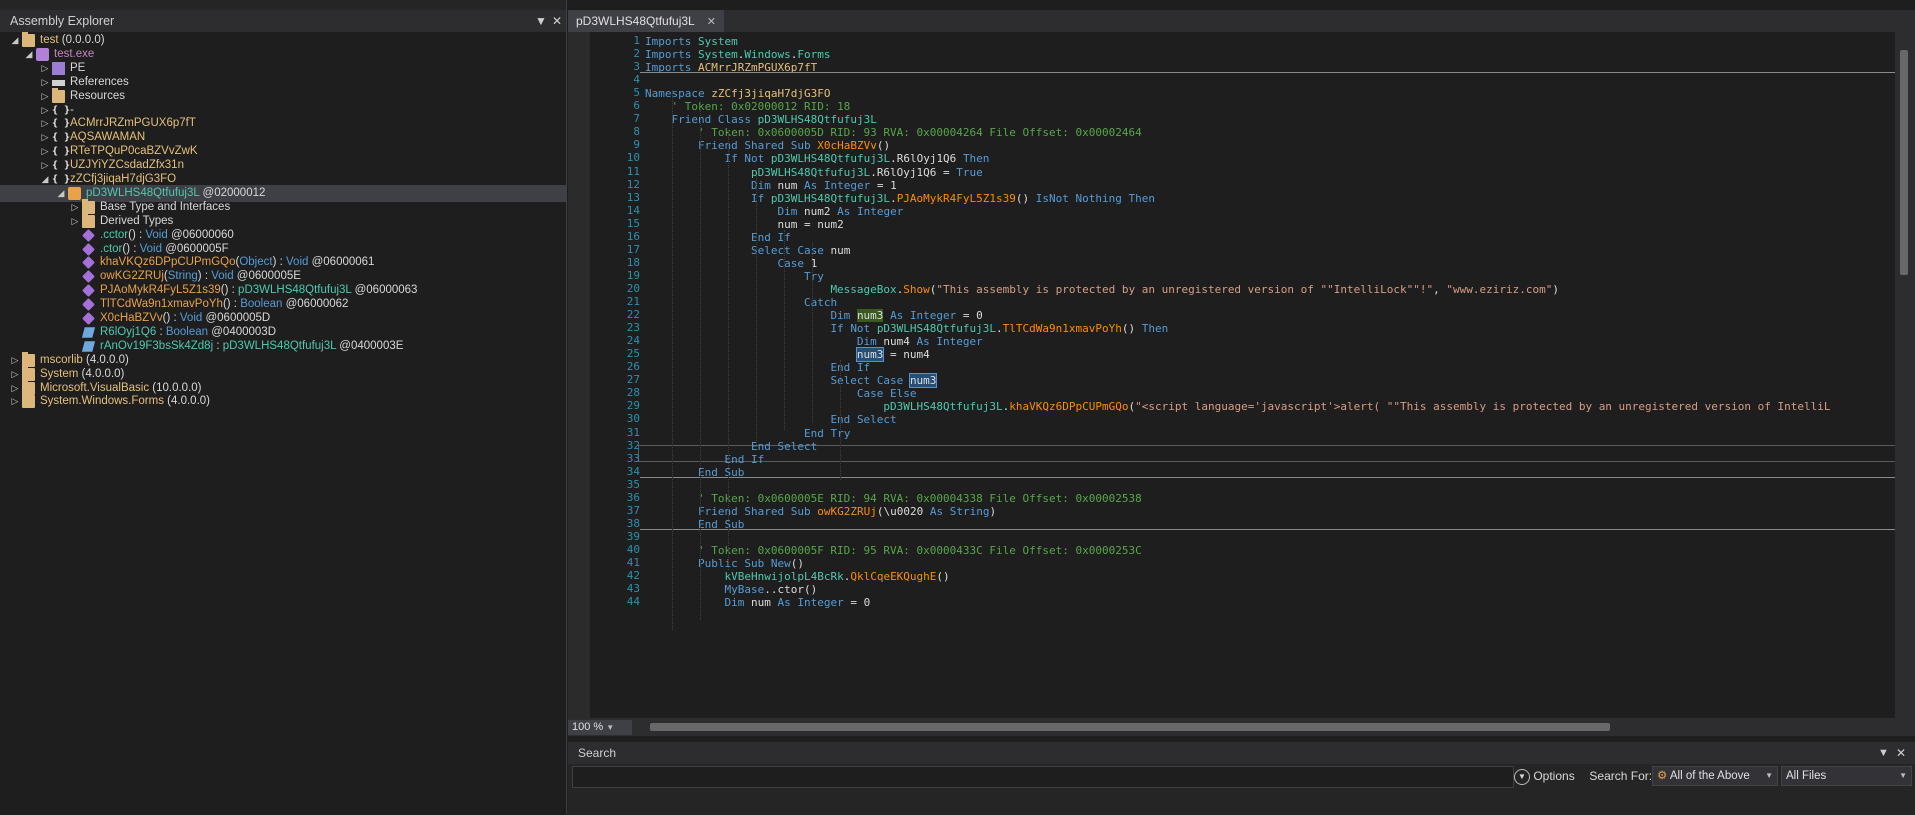  What do you see at coordinates (1130, 727) in the screenshot?
I see `horizontal-scroll-thumb` at bounding box center [1130, 727].